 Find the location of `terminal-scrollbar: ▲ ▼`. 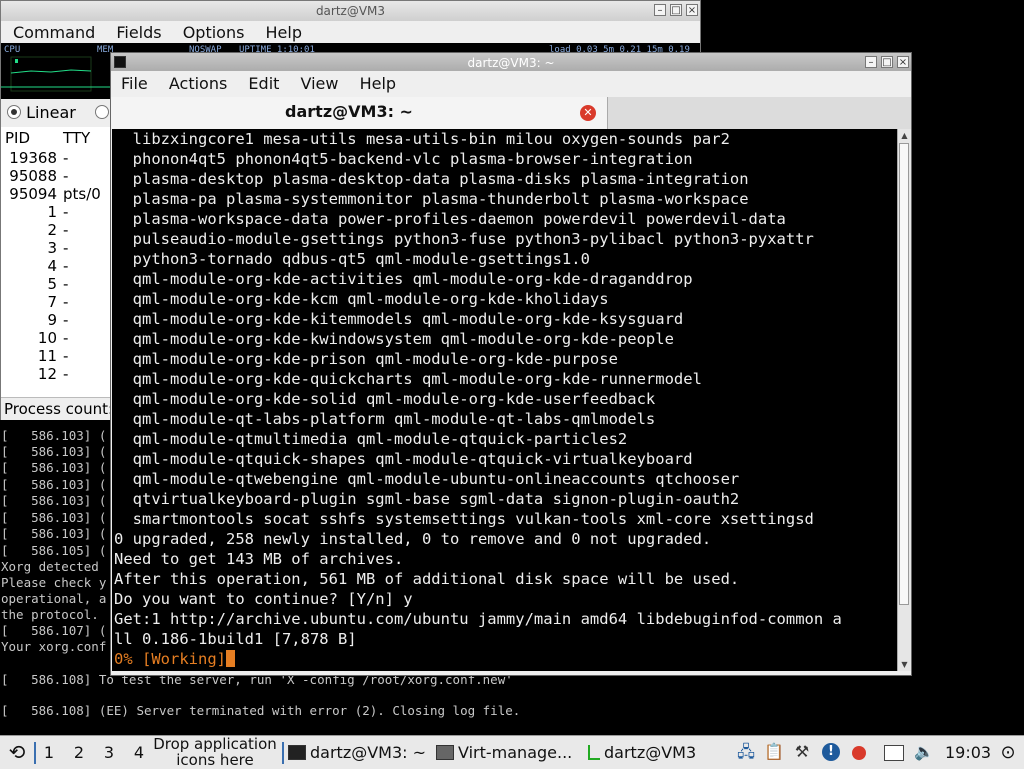

terminal-scrollbar: ▲ ▼ is located at coordinates (904, 400).